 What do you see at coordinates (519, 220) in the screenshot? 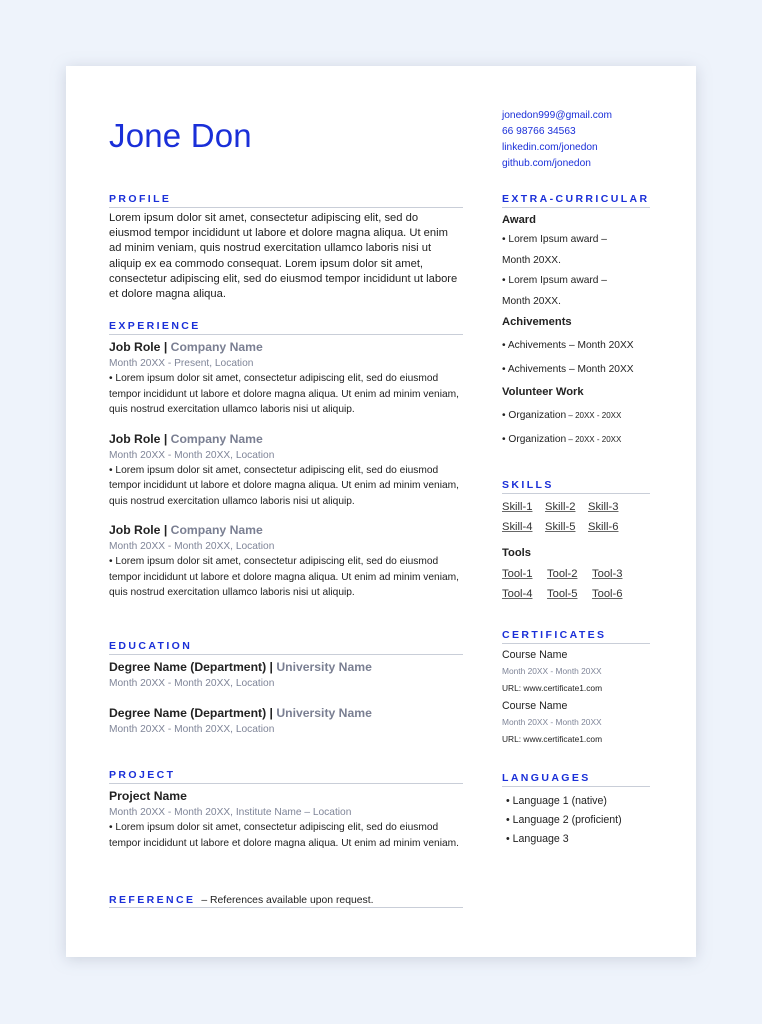
I see `award-title: Award` at bounding box center [519, 220].